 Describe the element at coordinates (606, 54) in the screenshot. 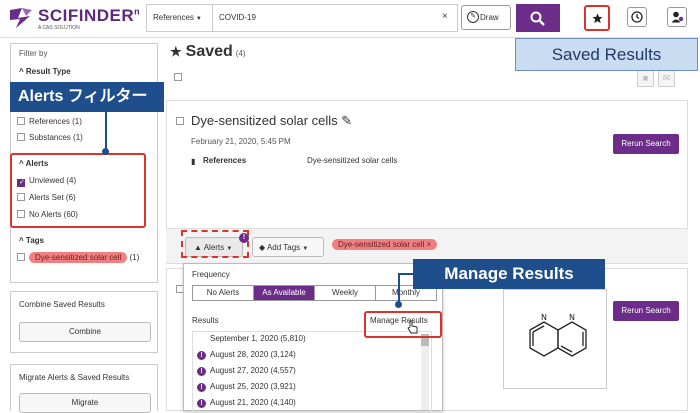

I see `saved-results-callout: Saved Results` at that location.